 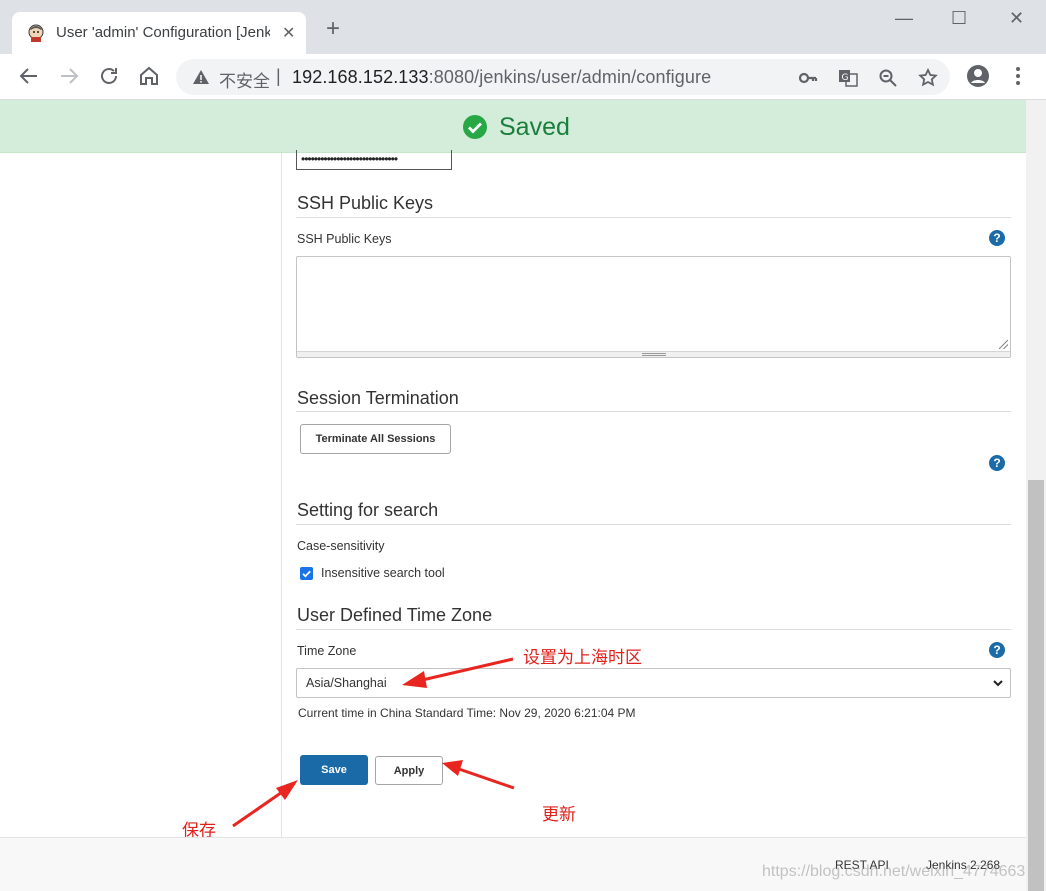 What do you see at coordinates (653, 524) in the screenshot?
I see `search-section-rule` at bounding box center [653, 524].